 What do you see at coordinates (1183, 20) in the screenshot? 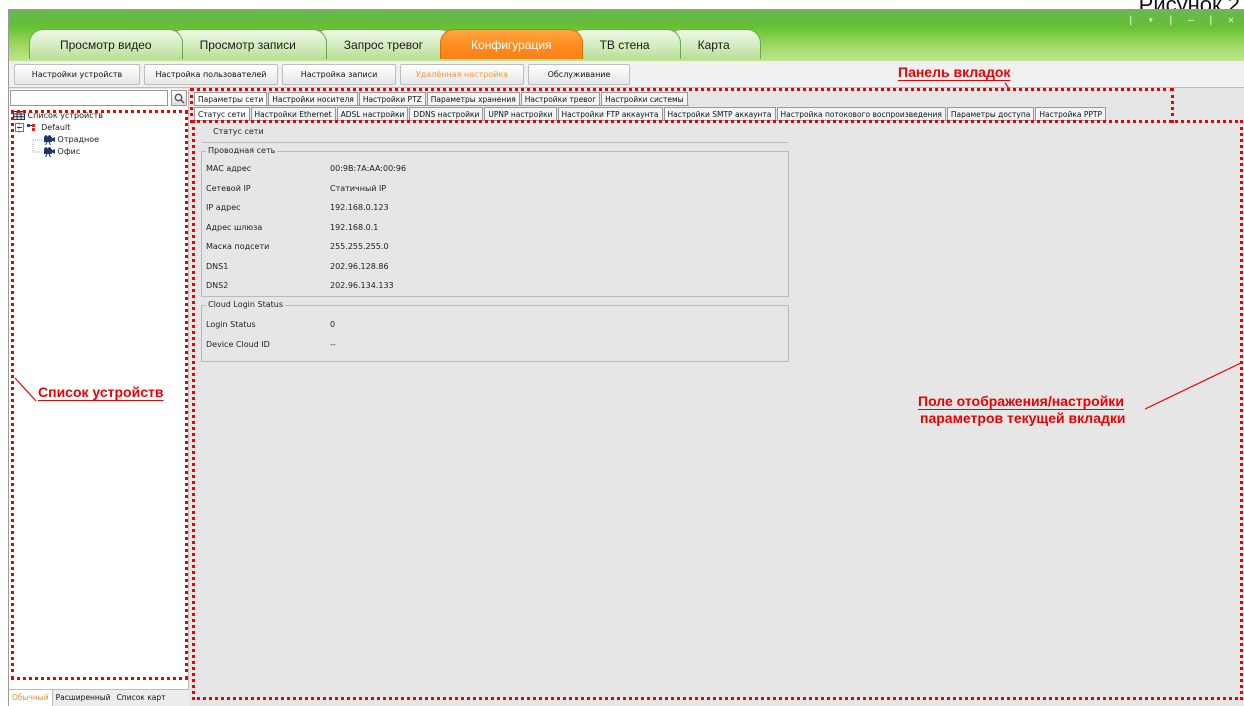
I see `window-controls: | ▾ | – | ✕` at bounding box center [1183, 20].